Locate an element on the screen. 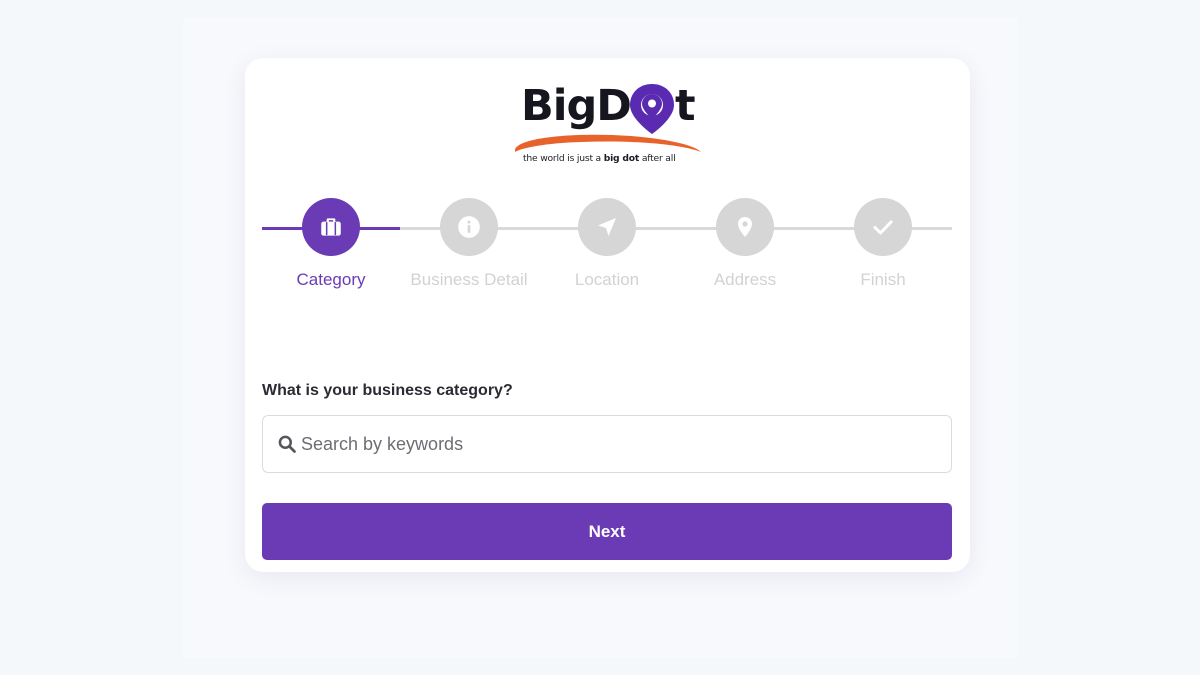 The height and width of the screenshot is (675, 1200). step-location: Location is located at coordinates (607, 244).